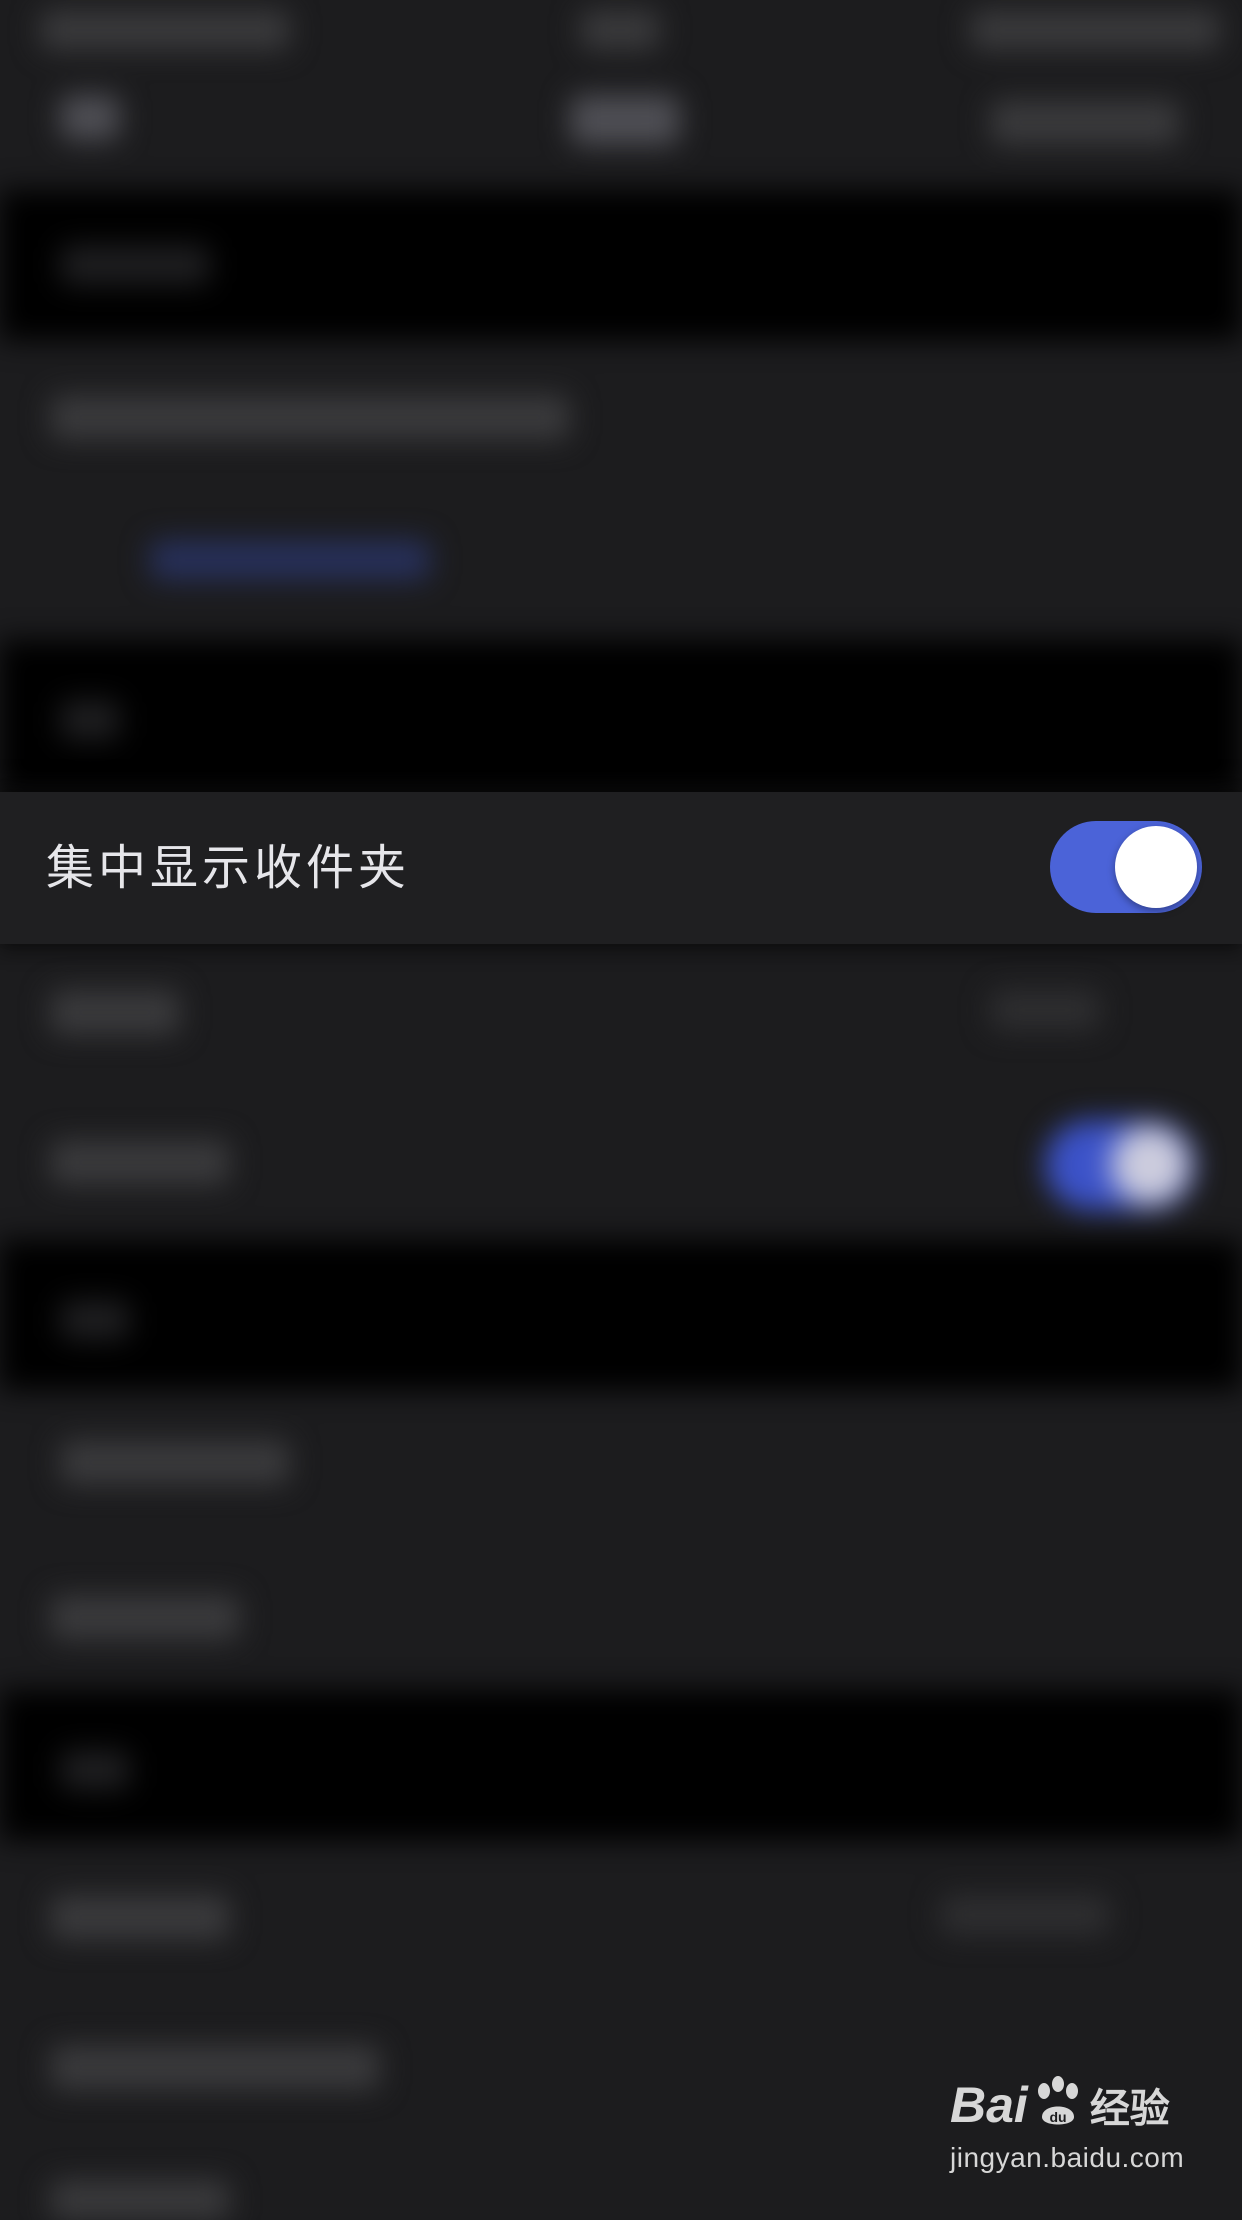 This screenshot has height=2220, width=1242. Describe the element at coordinates (1058, 2105) in the screenshot. I see `paw-icon: du` at that location.